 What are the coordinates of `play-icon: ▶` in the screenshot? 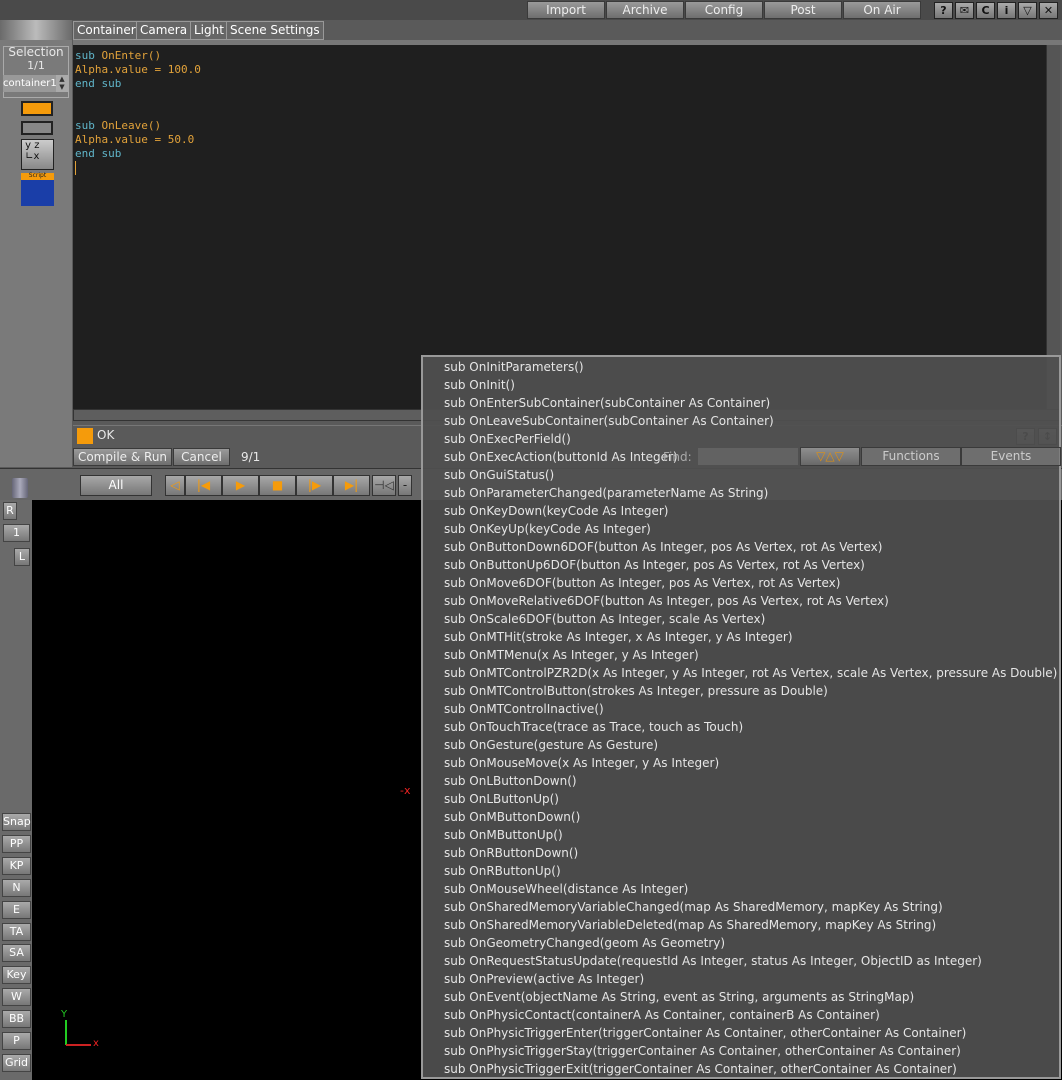 It's located at (240, 485).